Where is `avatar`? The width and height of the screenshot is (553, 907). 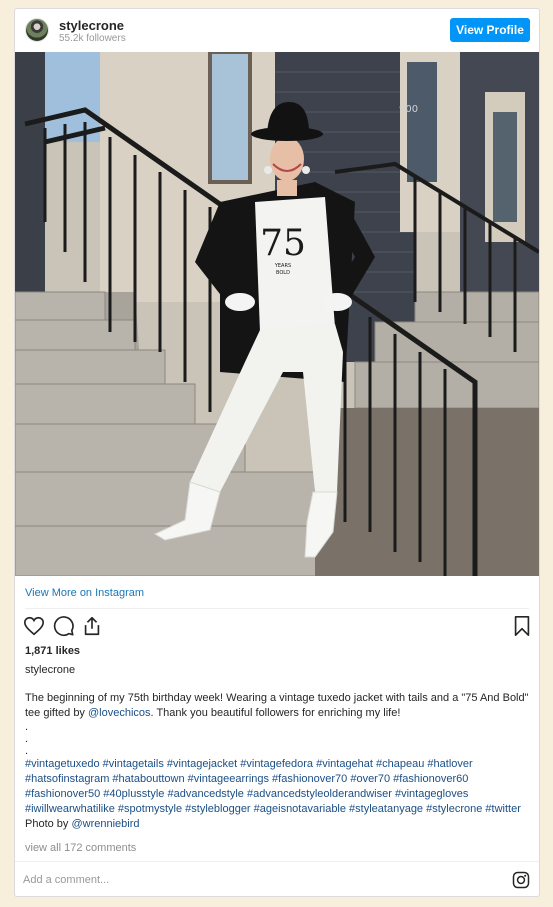
avatar is located at coordinates (37, 30).